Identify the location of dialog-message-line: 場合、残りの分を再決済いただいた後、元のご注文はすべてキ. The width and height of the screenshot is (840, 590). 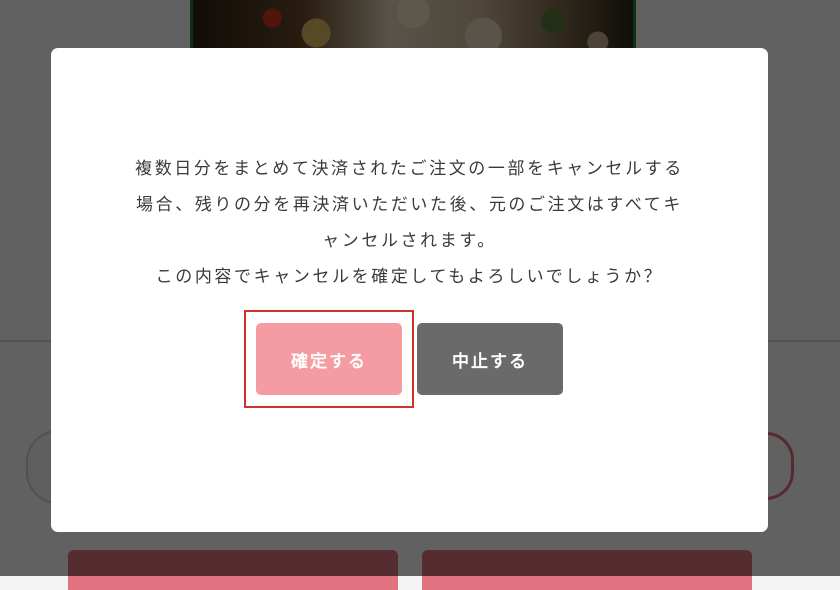
(409, 205).